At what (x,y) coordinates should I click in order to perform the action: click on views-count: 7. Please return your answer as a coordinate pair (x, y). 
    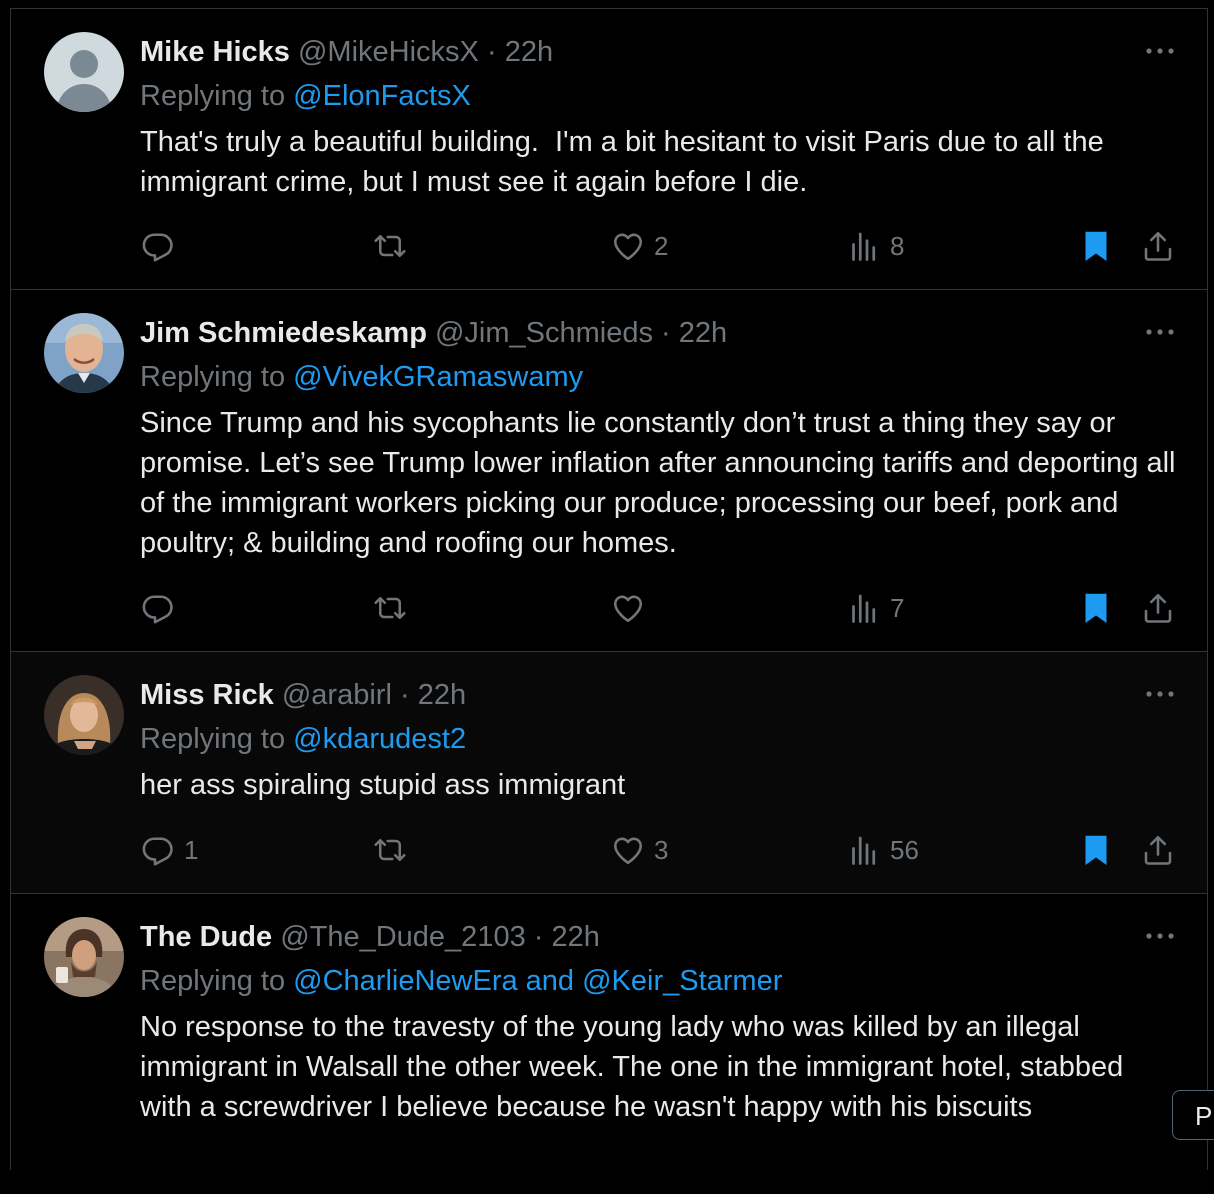
    Looking at the image, I should click on (897, 607).